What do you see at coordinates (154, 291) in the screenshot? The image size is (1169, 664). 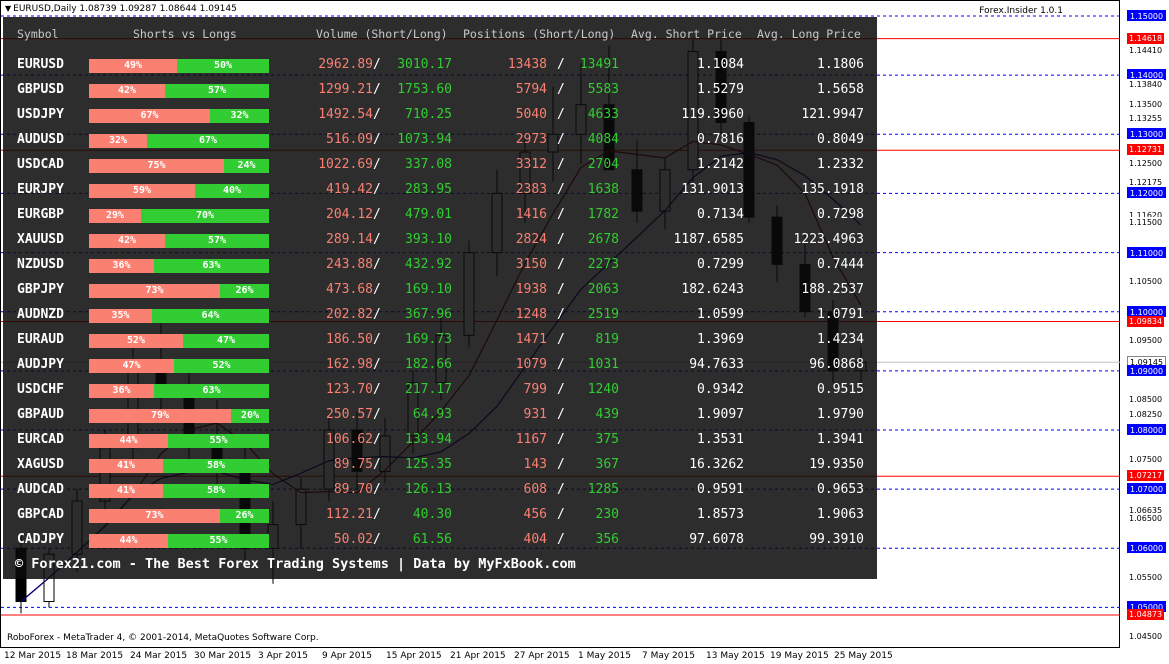 I see `short-pct-segment: 73%` at bounding box center [154, 291].